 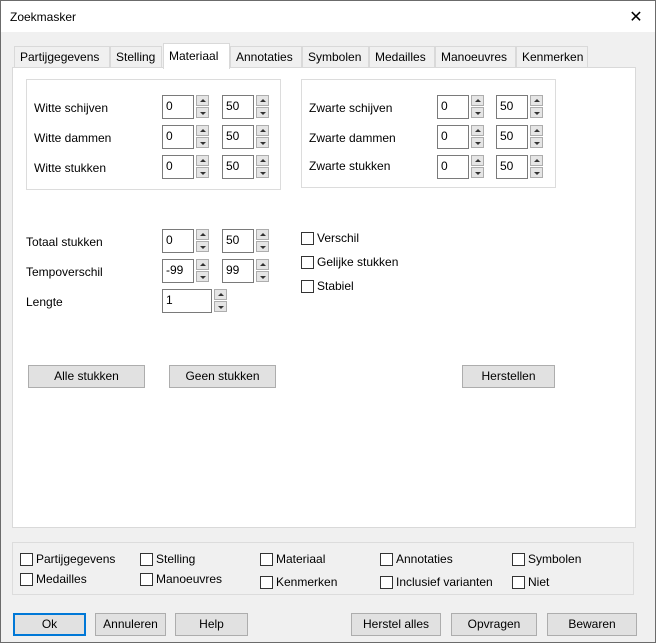 I want to click on filter-kenmerken: Kenmerken, so click(x=298, y=582).